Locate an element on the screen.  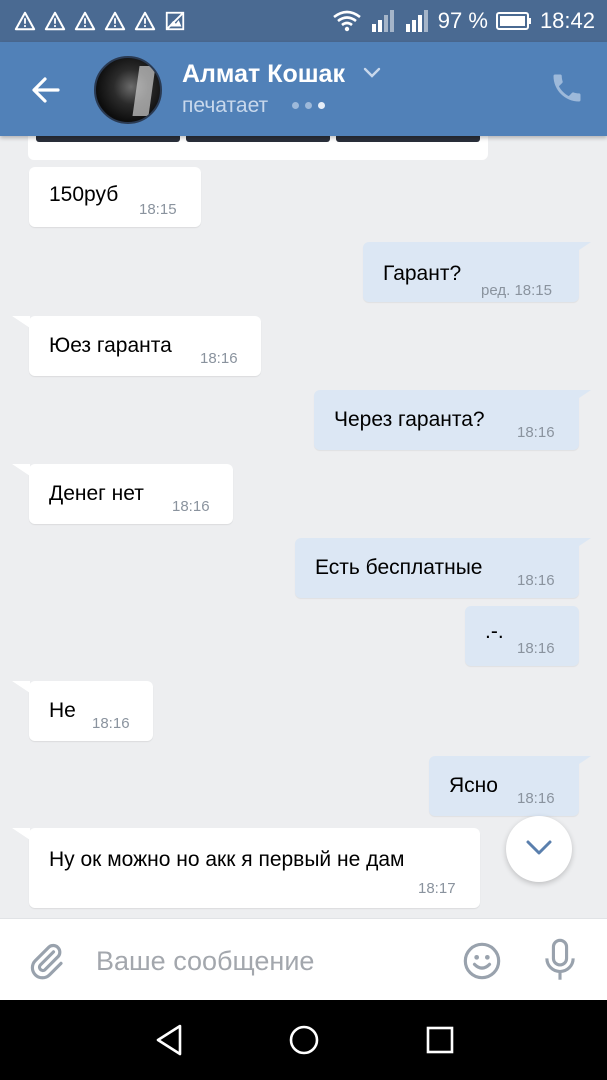
notification-icons is located at coordinates (100, 21).